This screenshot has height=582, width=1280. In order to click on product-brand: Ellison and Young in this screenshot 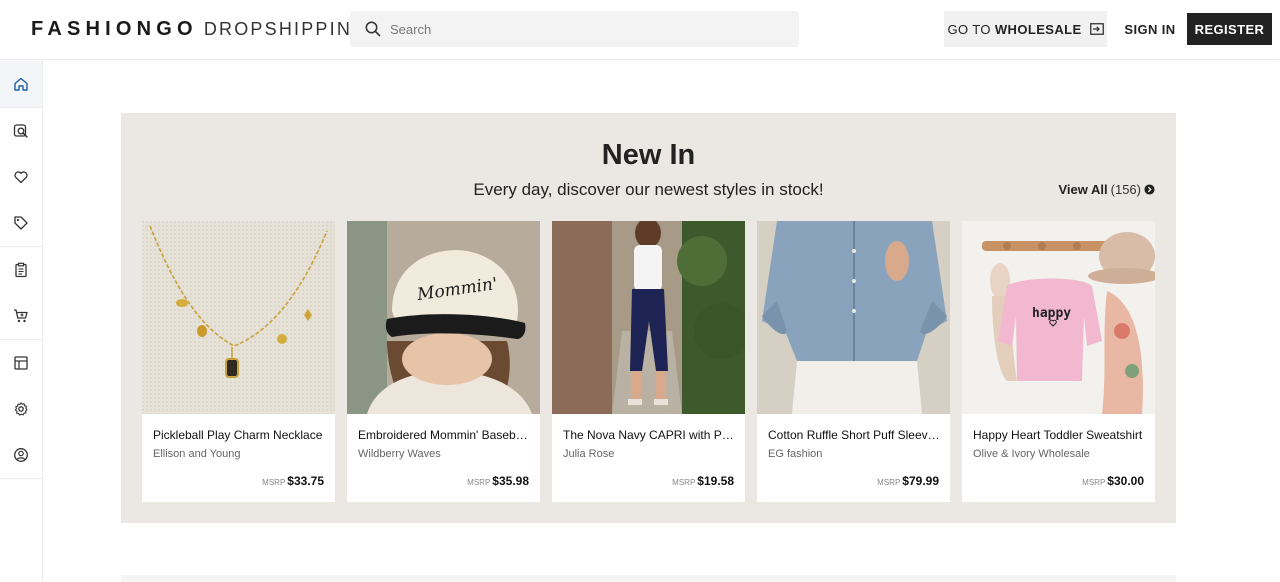, I will do `click(196, 454)`.